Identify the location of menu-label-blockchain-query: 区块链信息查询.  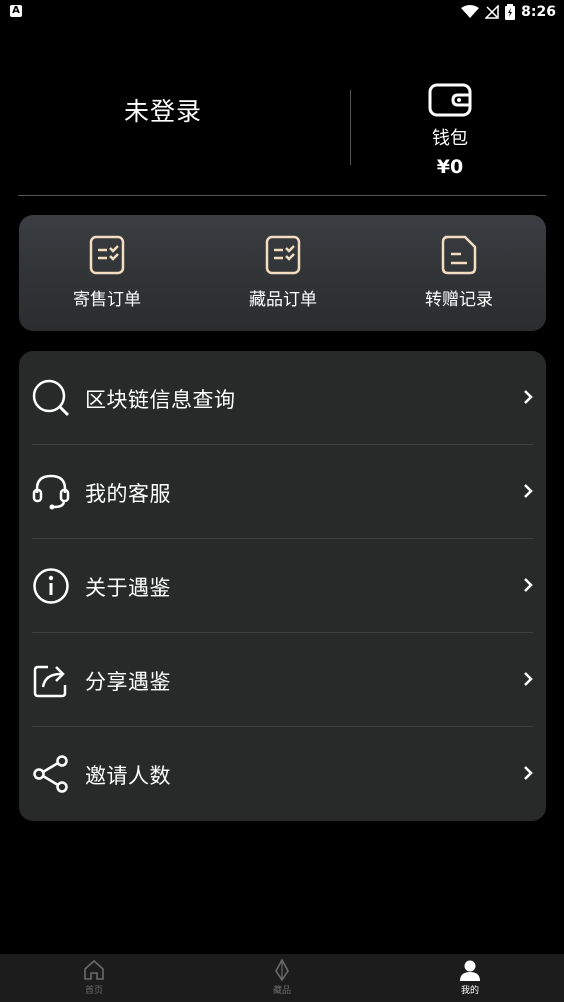
(160, 400).